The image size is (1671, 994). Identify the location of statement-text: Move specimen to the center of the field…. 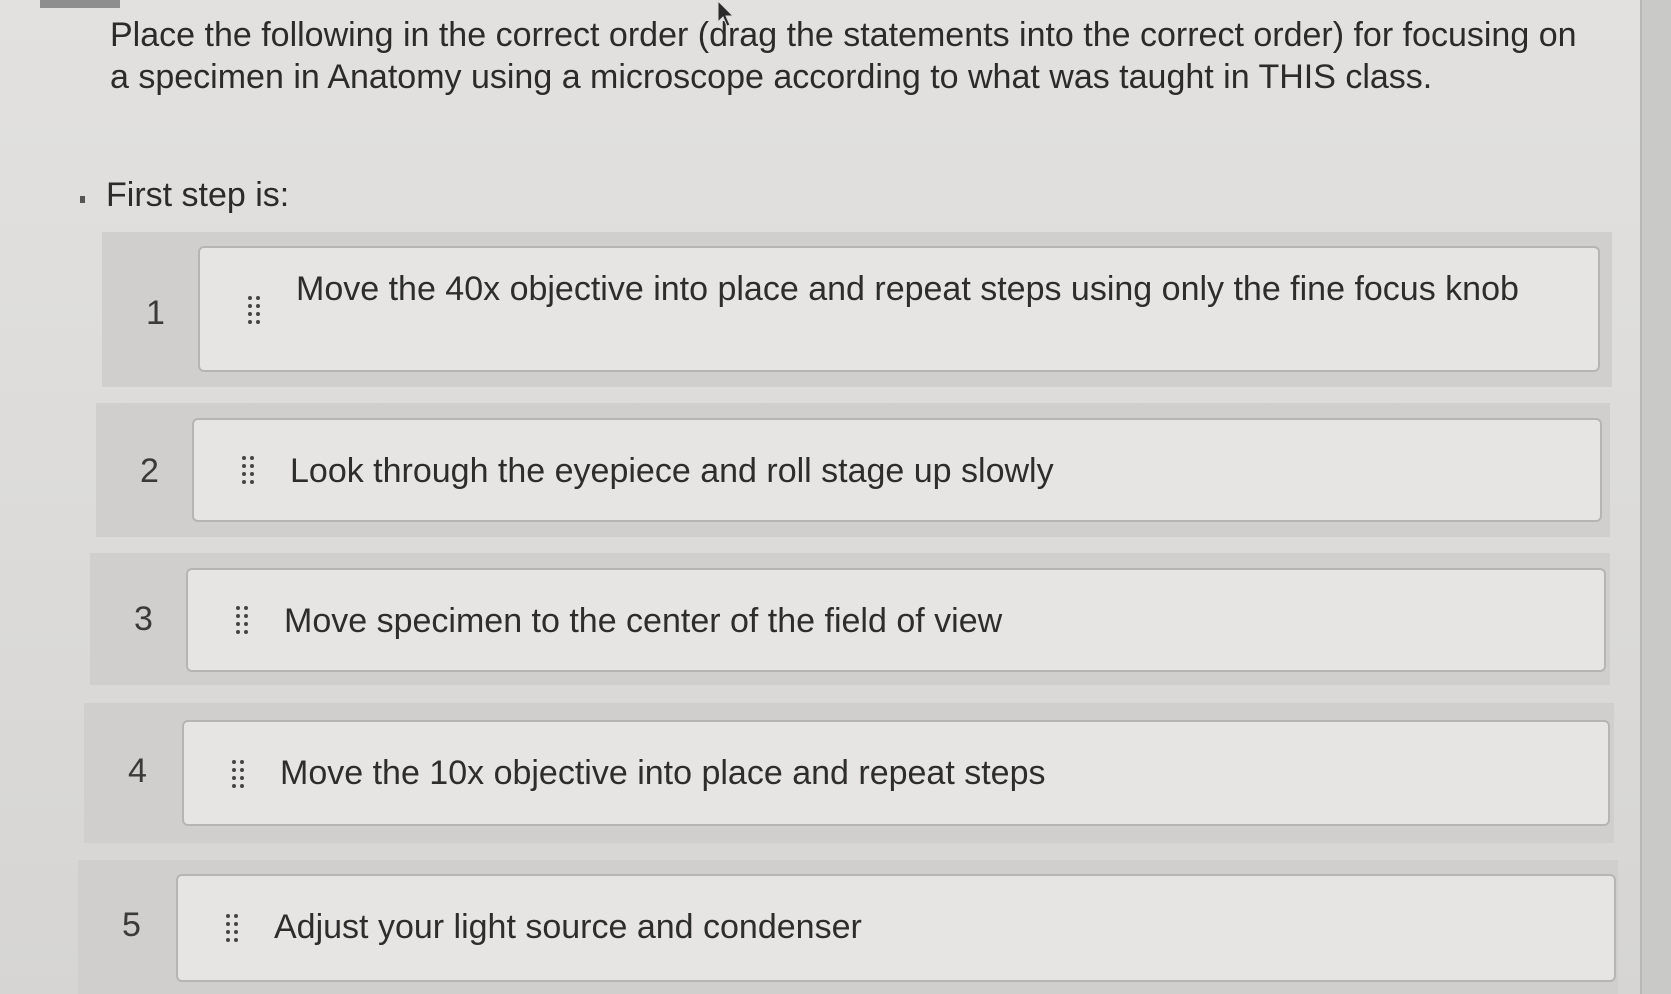
(643, 621).